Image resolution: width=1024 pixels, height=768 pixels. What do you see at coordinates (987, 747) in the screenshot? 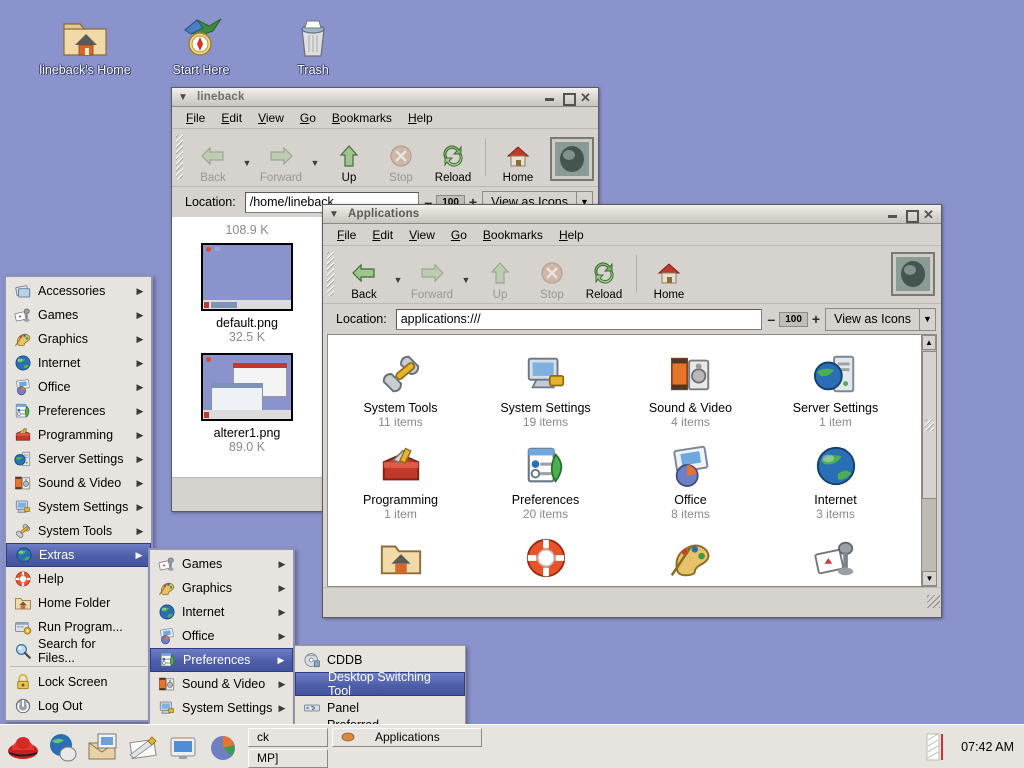
I see `clock: 07:42 AM` at bounding box center [987, 747].